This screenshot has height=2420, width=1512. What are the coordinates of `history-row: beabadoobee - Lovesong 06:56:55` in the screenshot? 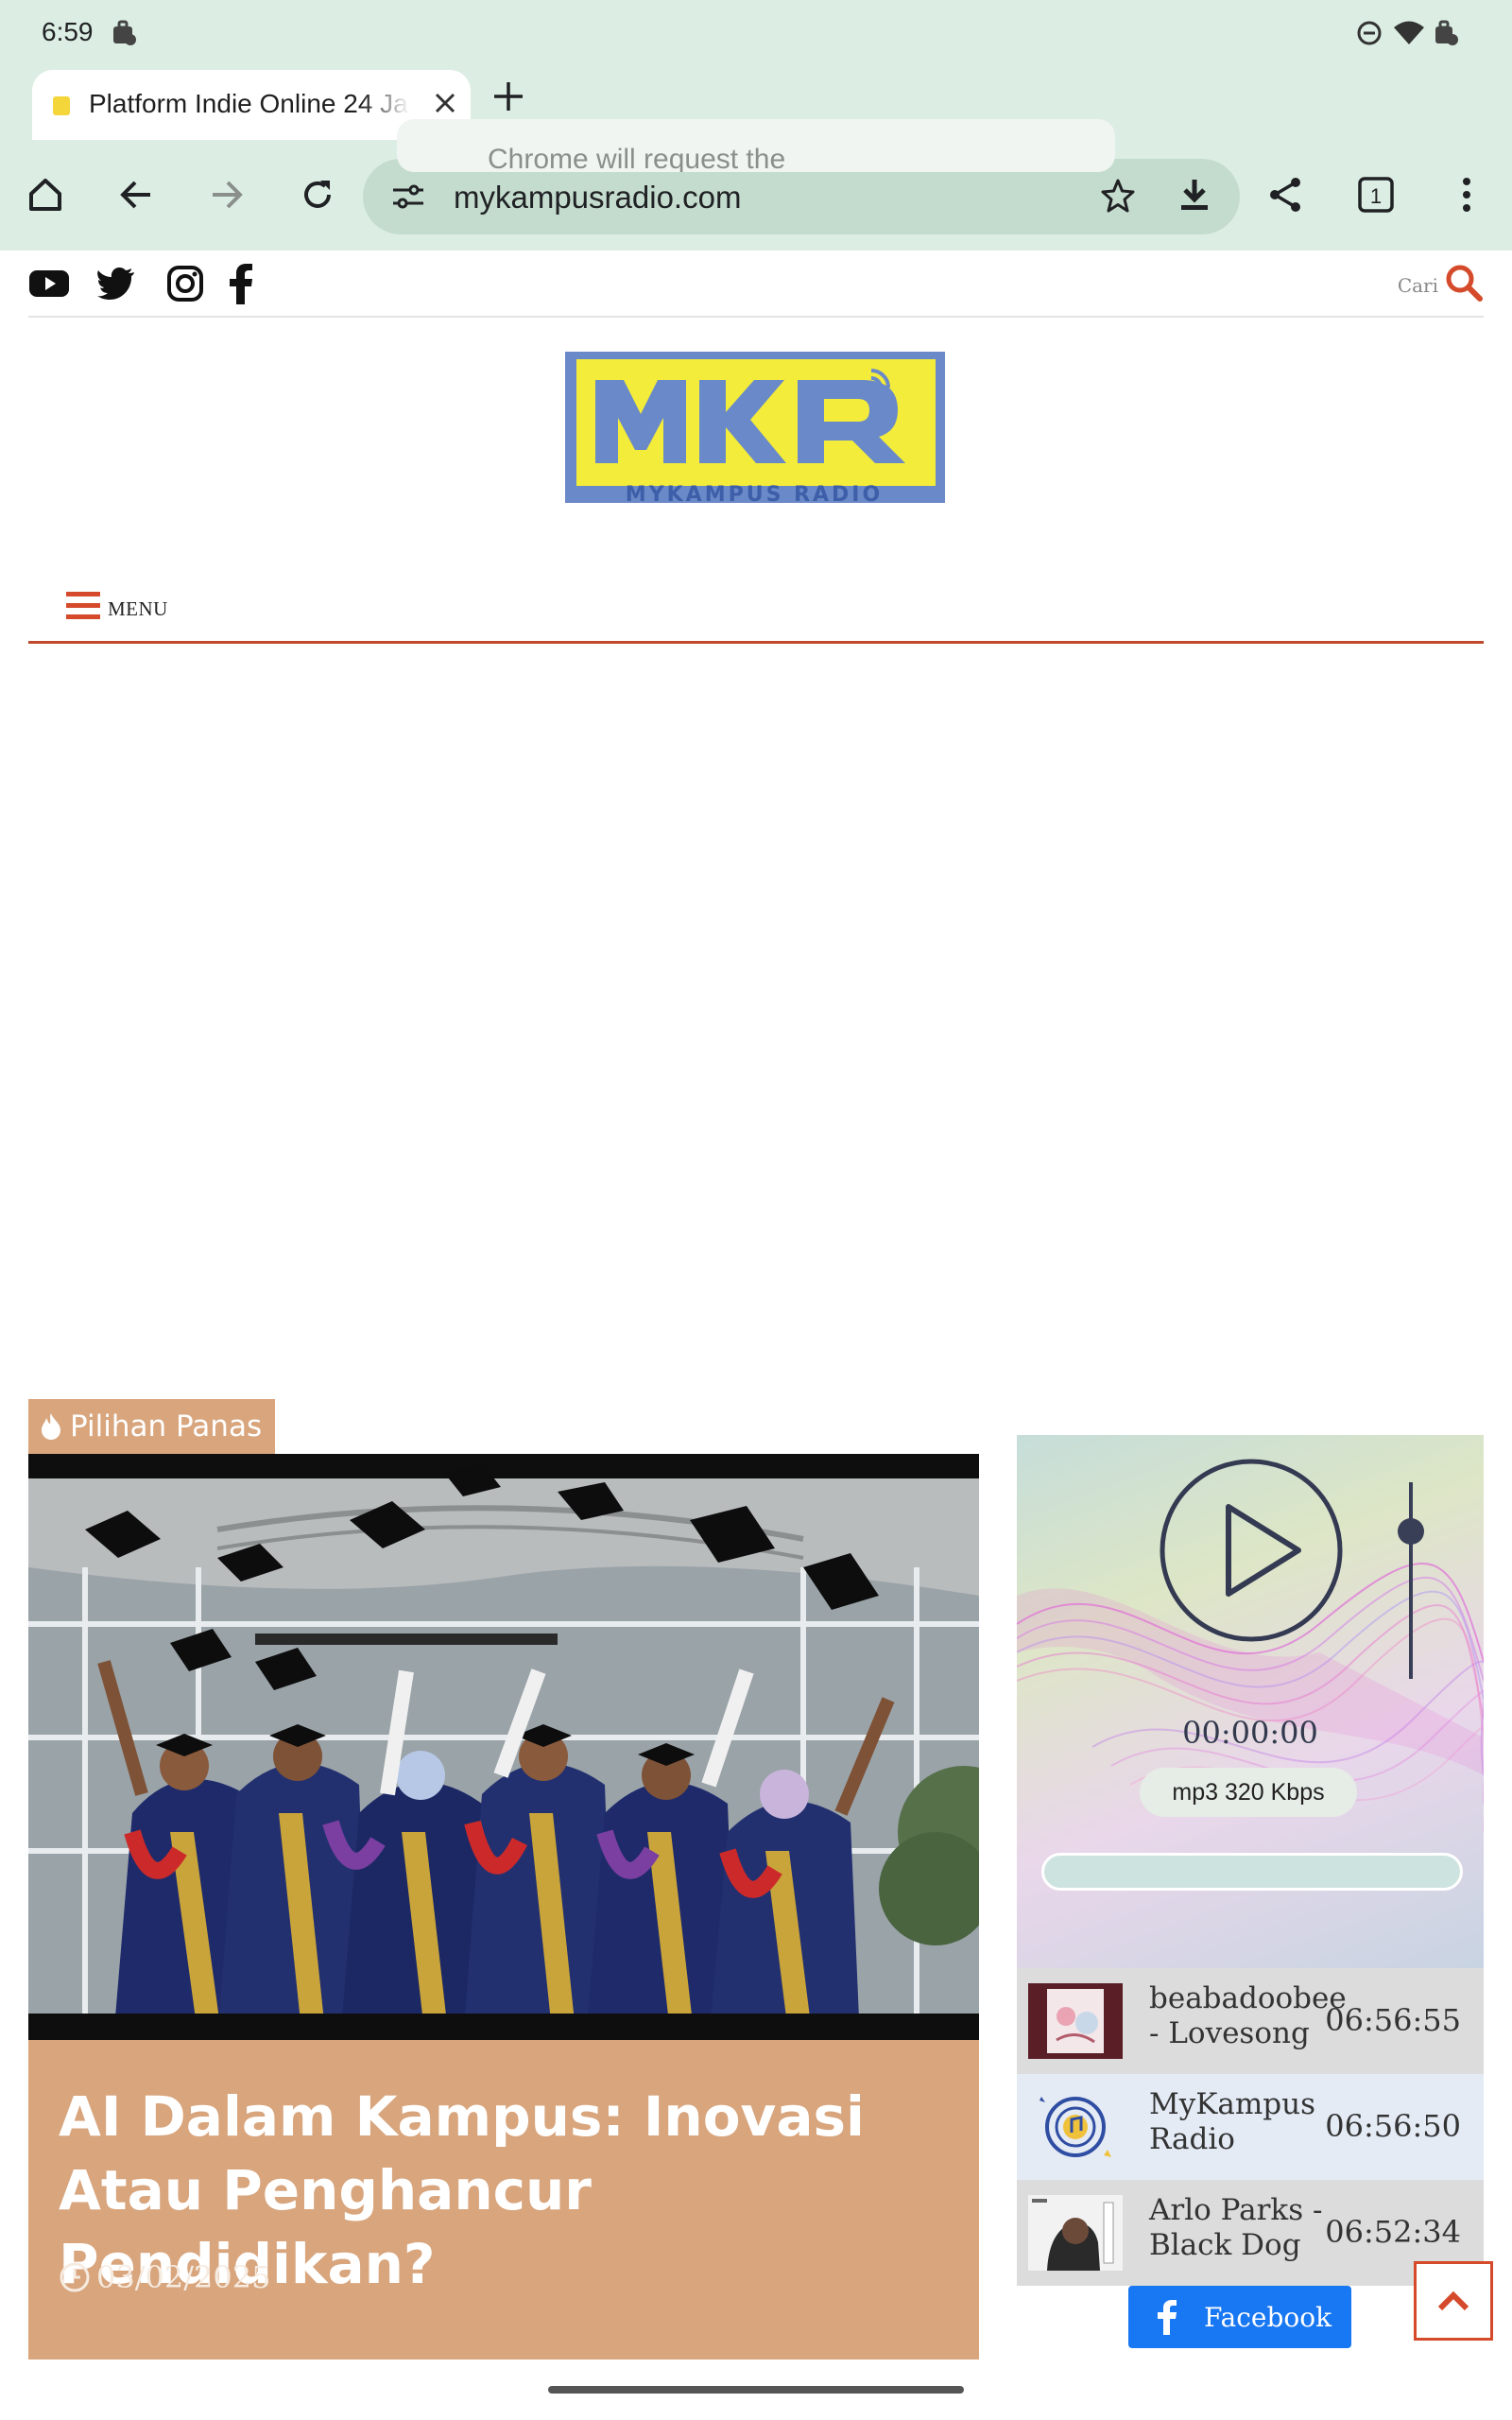 It's located at (1250, 2021).